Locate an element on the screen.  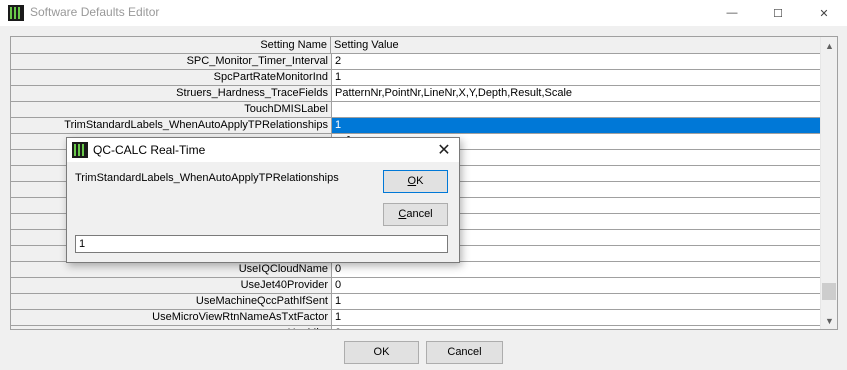
setting-name-cell: UseMachineQccPathIfSent is located at coordinates (171, 301).